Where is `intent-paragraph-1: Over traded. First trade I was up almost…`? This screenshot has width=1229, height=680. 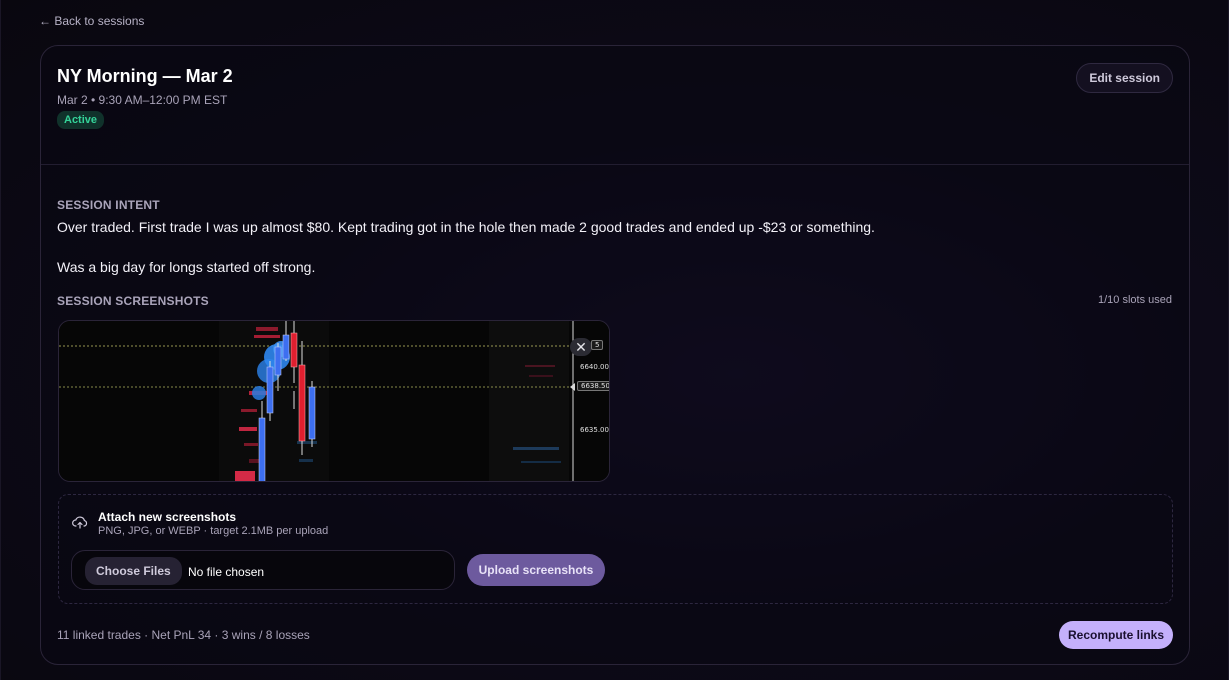 intent-paragraph-1: Over traded. First trade I was up almost… is located at coordinates (466, 227).